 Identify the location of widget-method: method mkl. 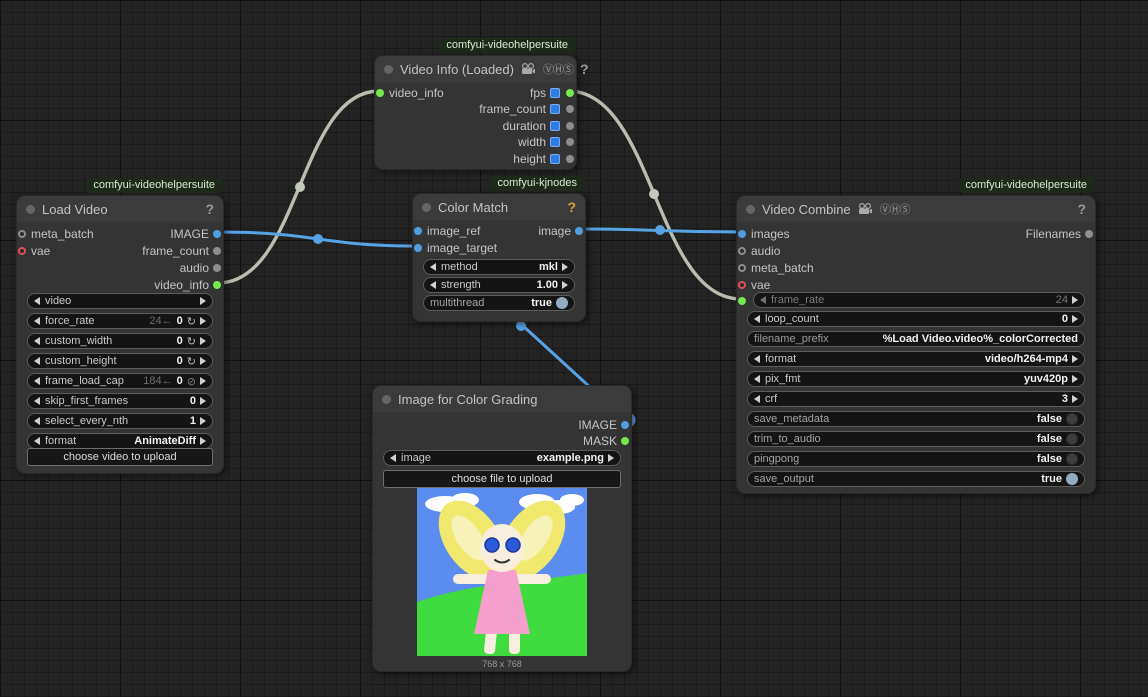
(499, 267).